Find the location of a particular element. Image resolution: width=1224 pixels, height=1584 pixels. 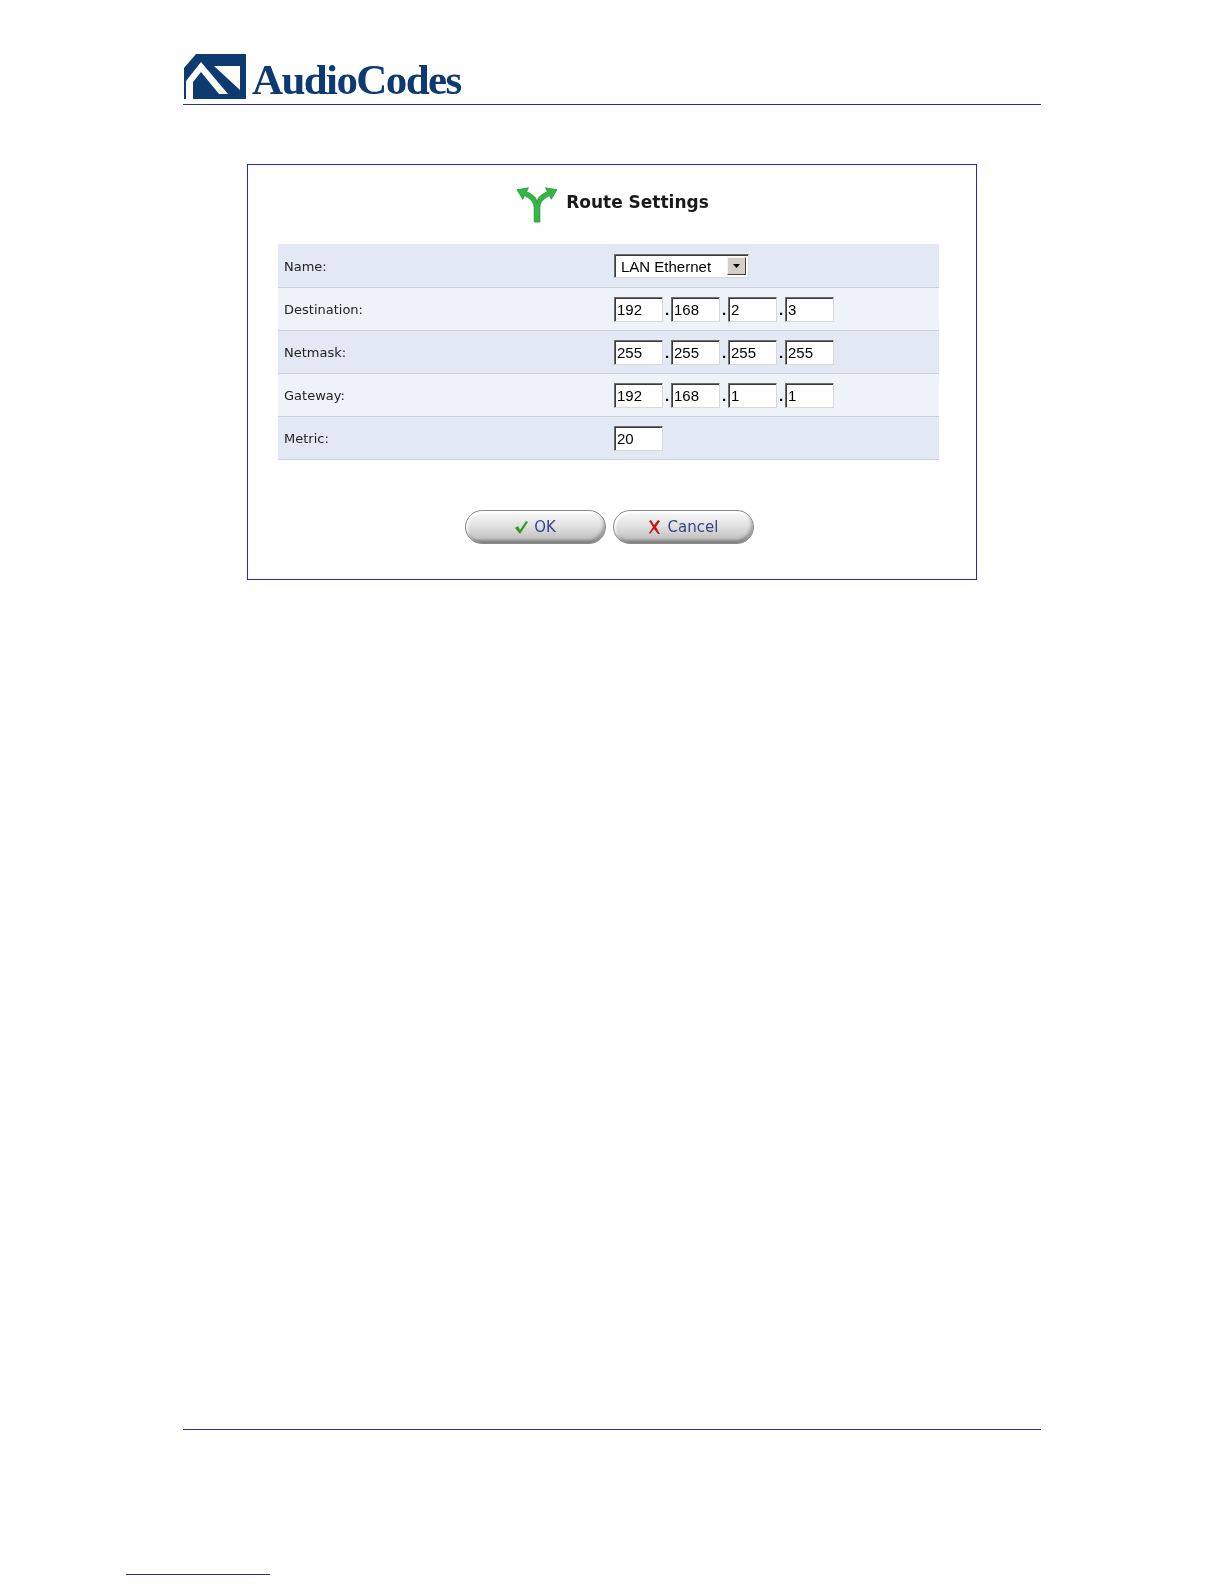

caret-icon is located at coordinates (736, 266).